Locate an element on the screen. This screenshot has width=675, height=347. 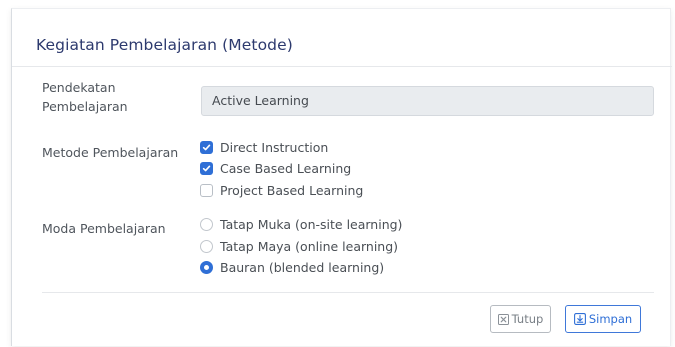
mode-option-label: Tatap Maya (online learning) is located at coordinates (309, 246).